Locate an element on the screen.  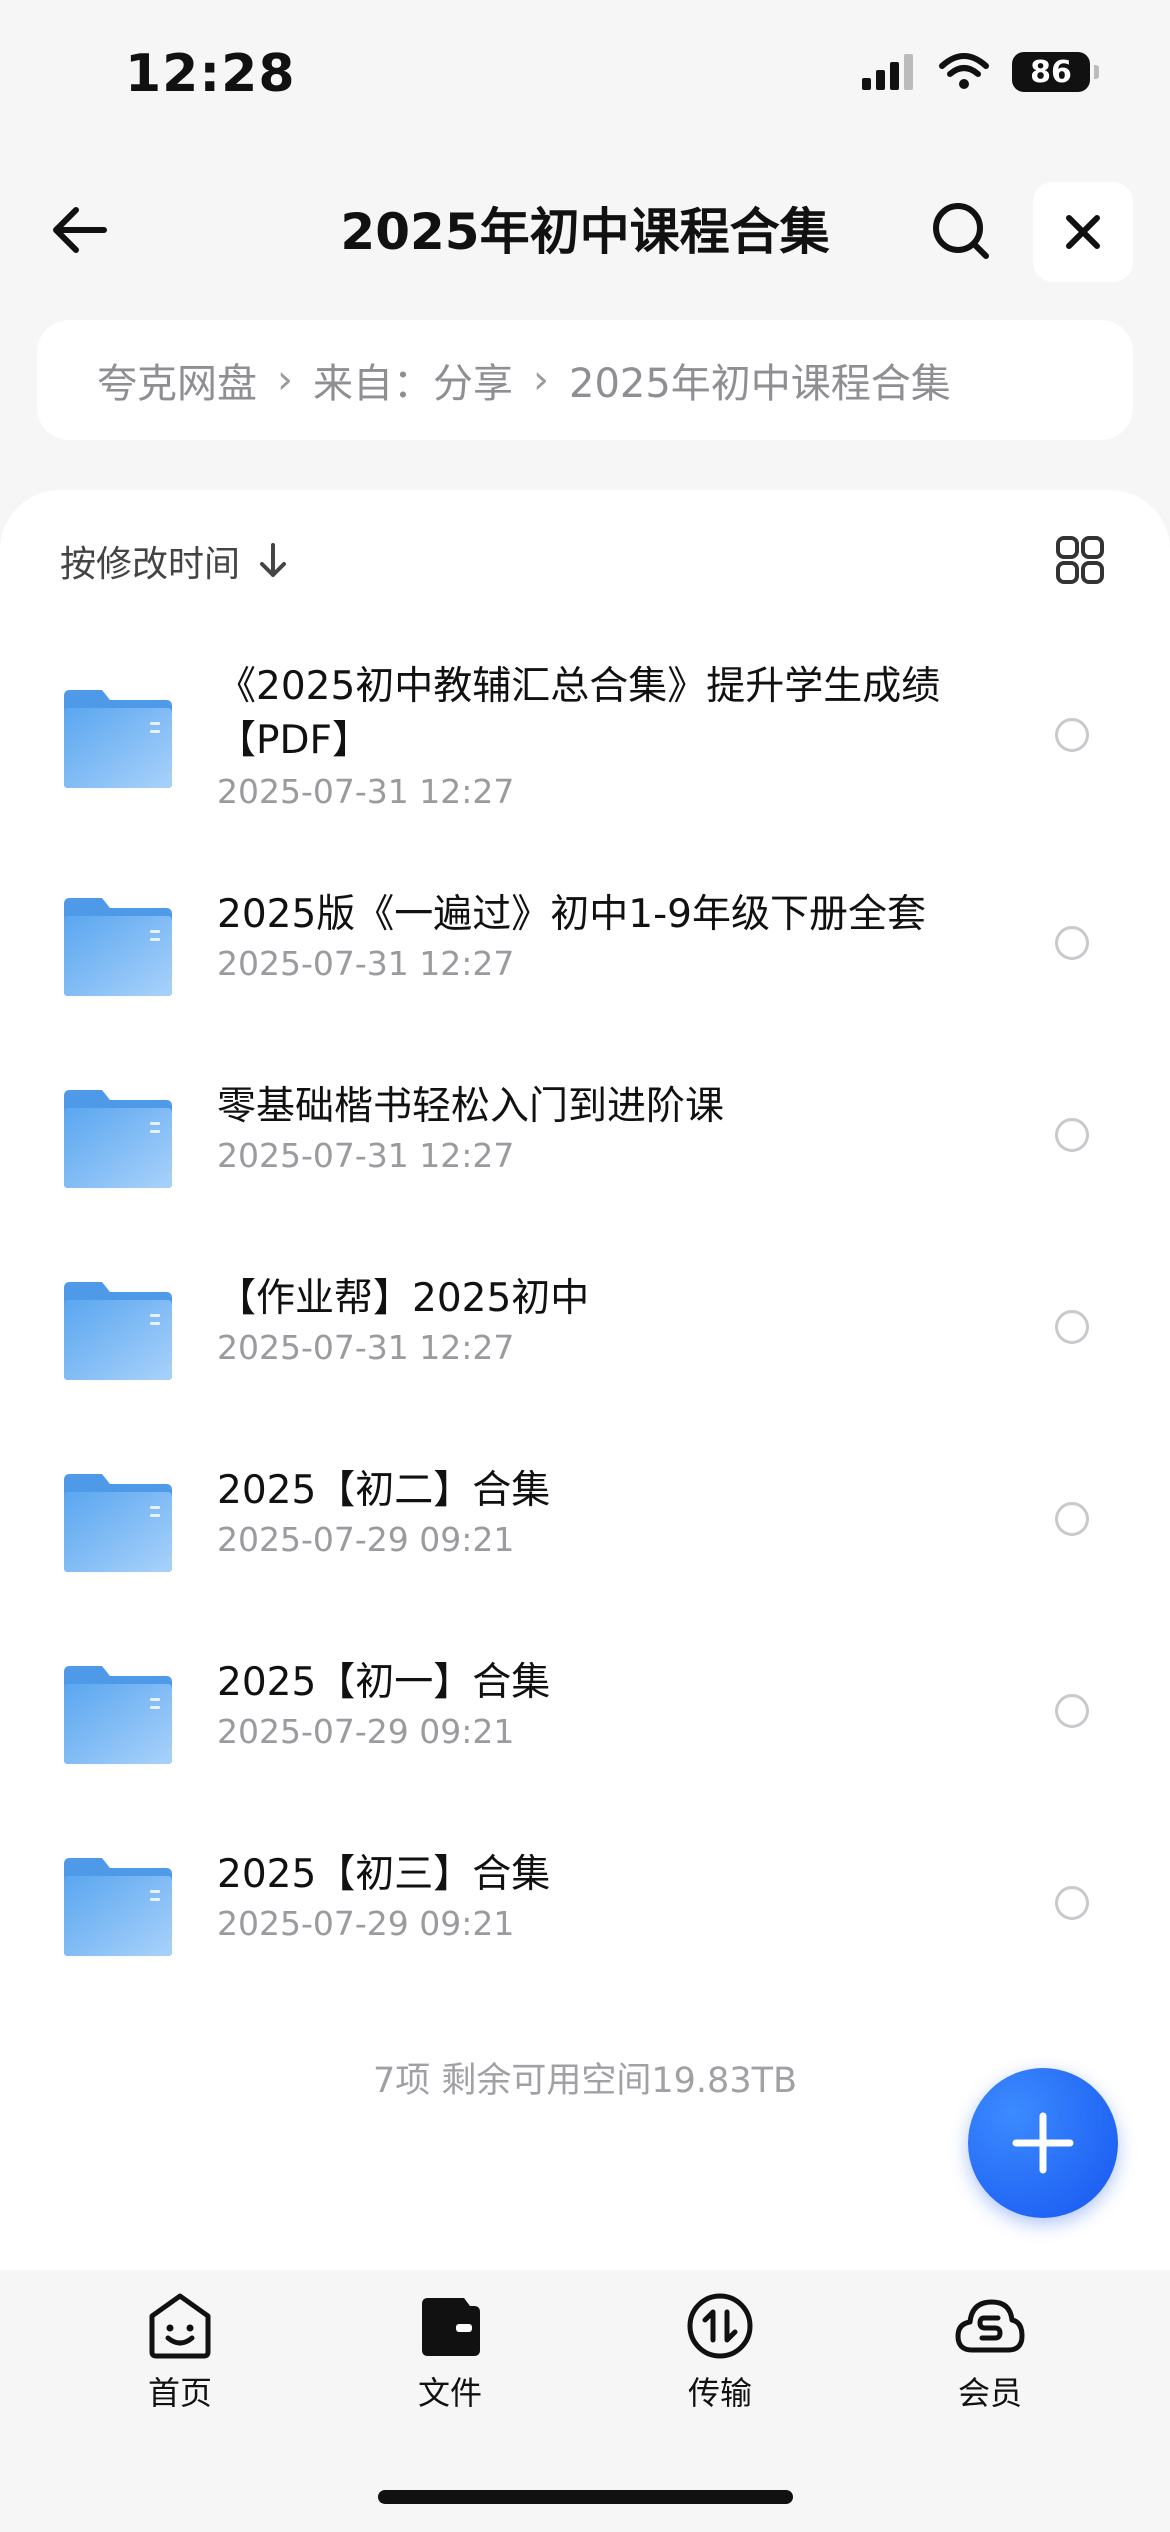
breadcrumb-item-current: 2025年初中课程合集 is located at coordinates (760, 384).